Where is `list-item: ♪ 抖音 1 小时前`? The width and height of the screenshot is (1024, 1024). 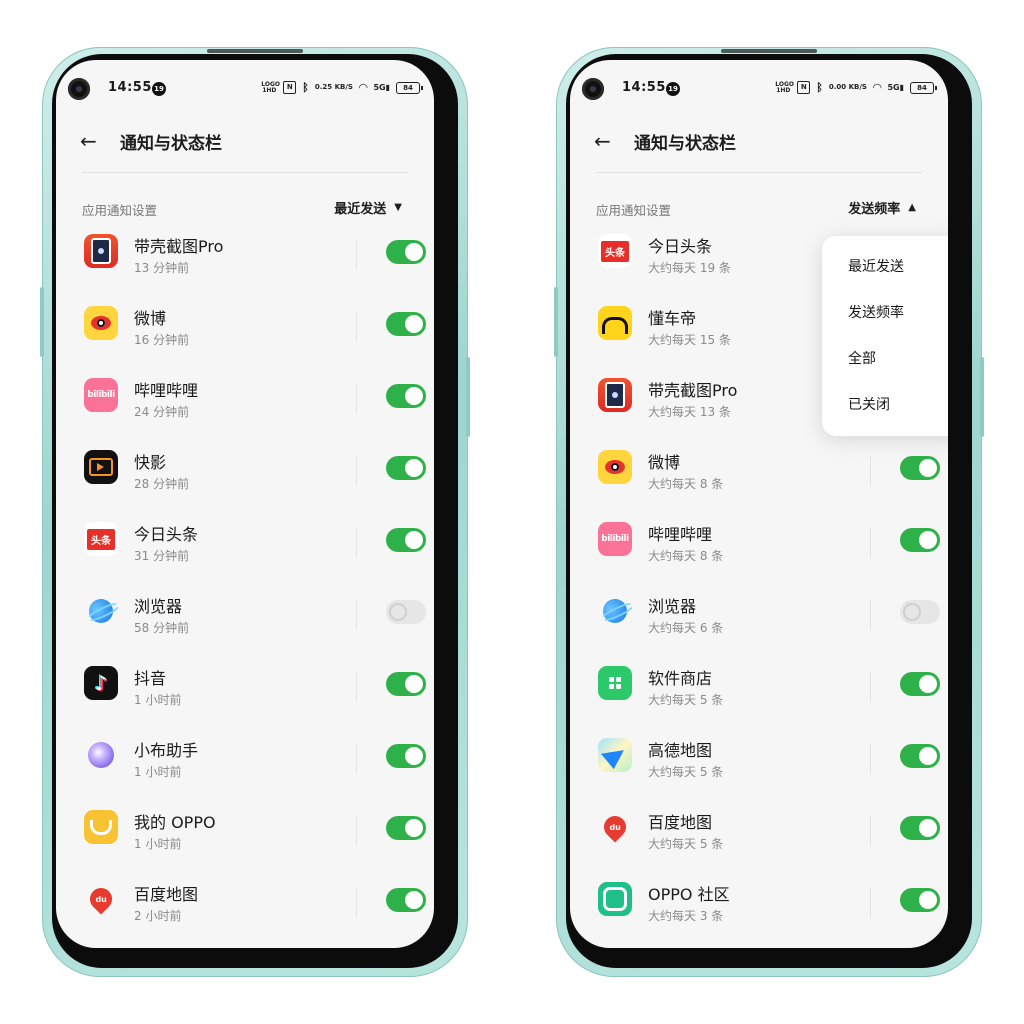 list-item: ♪ 抖音 1 小时前 is located at coordinates (245, 692).